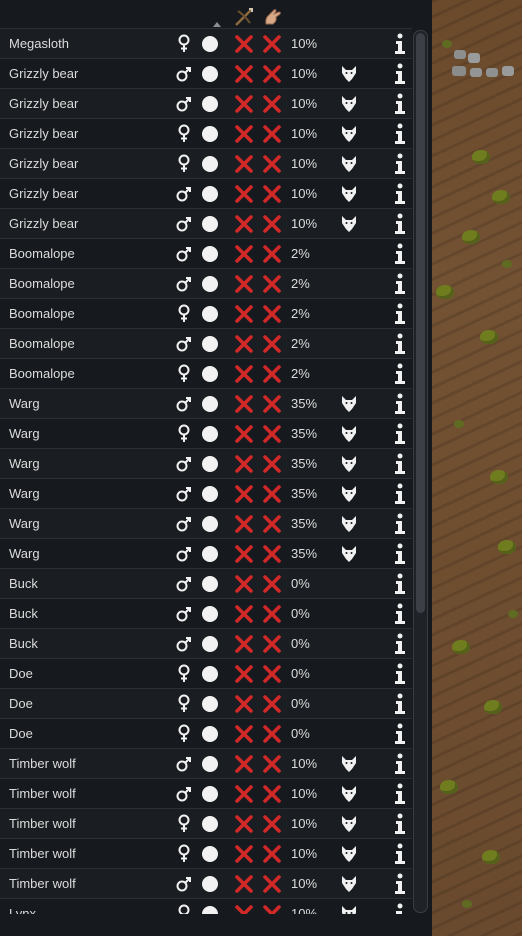  Describe the element at coordinates (39, 43) in the screenshot. I see `animal-name: Megasloth` at that location.